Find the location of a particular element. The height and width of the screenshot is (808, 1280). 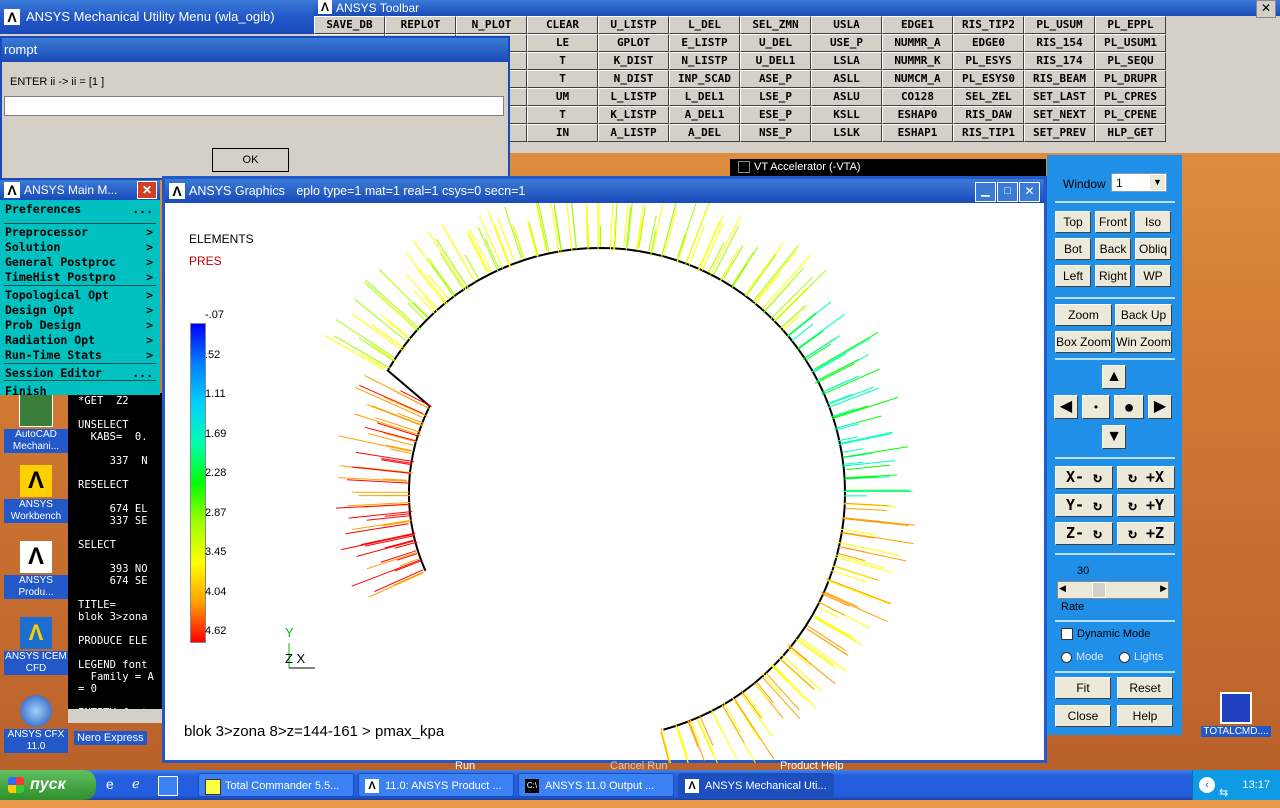

toolbar-button: PL_ESYS is located at coordinates (988, 61).